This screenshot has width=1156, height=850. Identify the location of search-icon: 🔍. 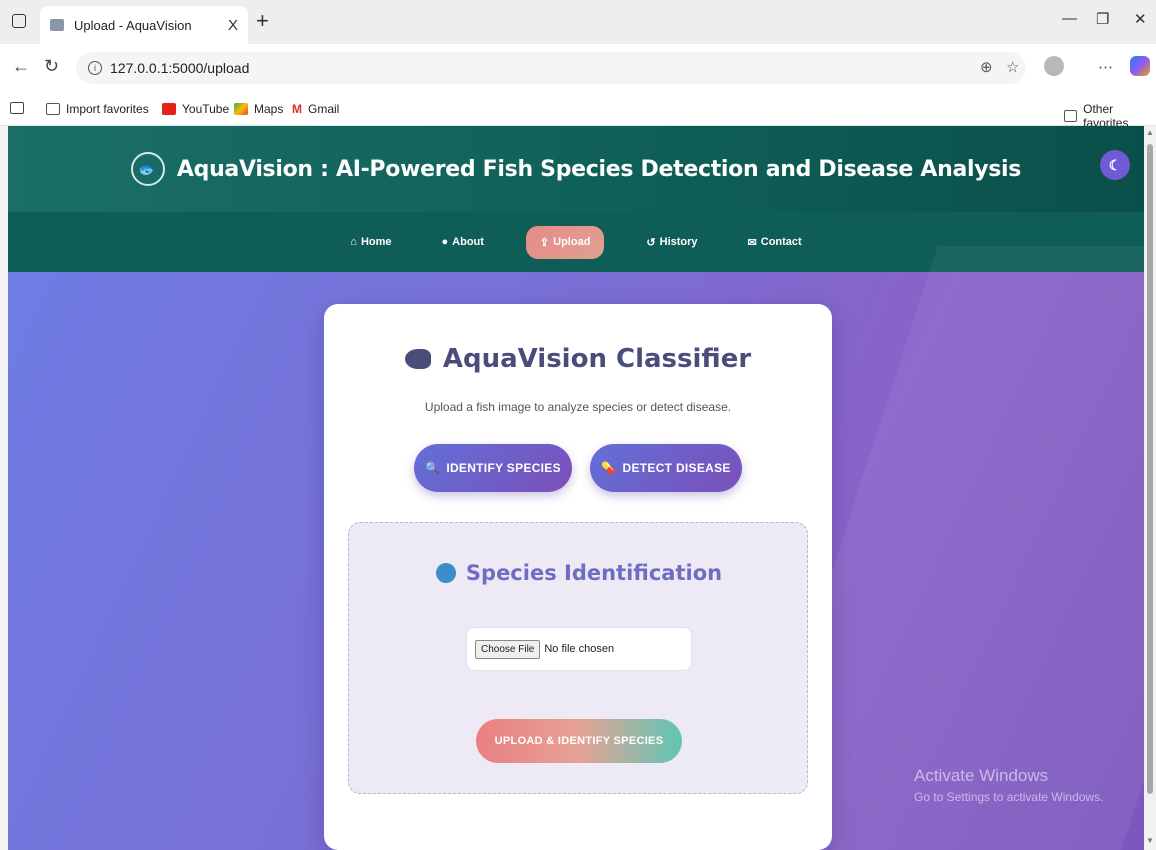
(433, 468).